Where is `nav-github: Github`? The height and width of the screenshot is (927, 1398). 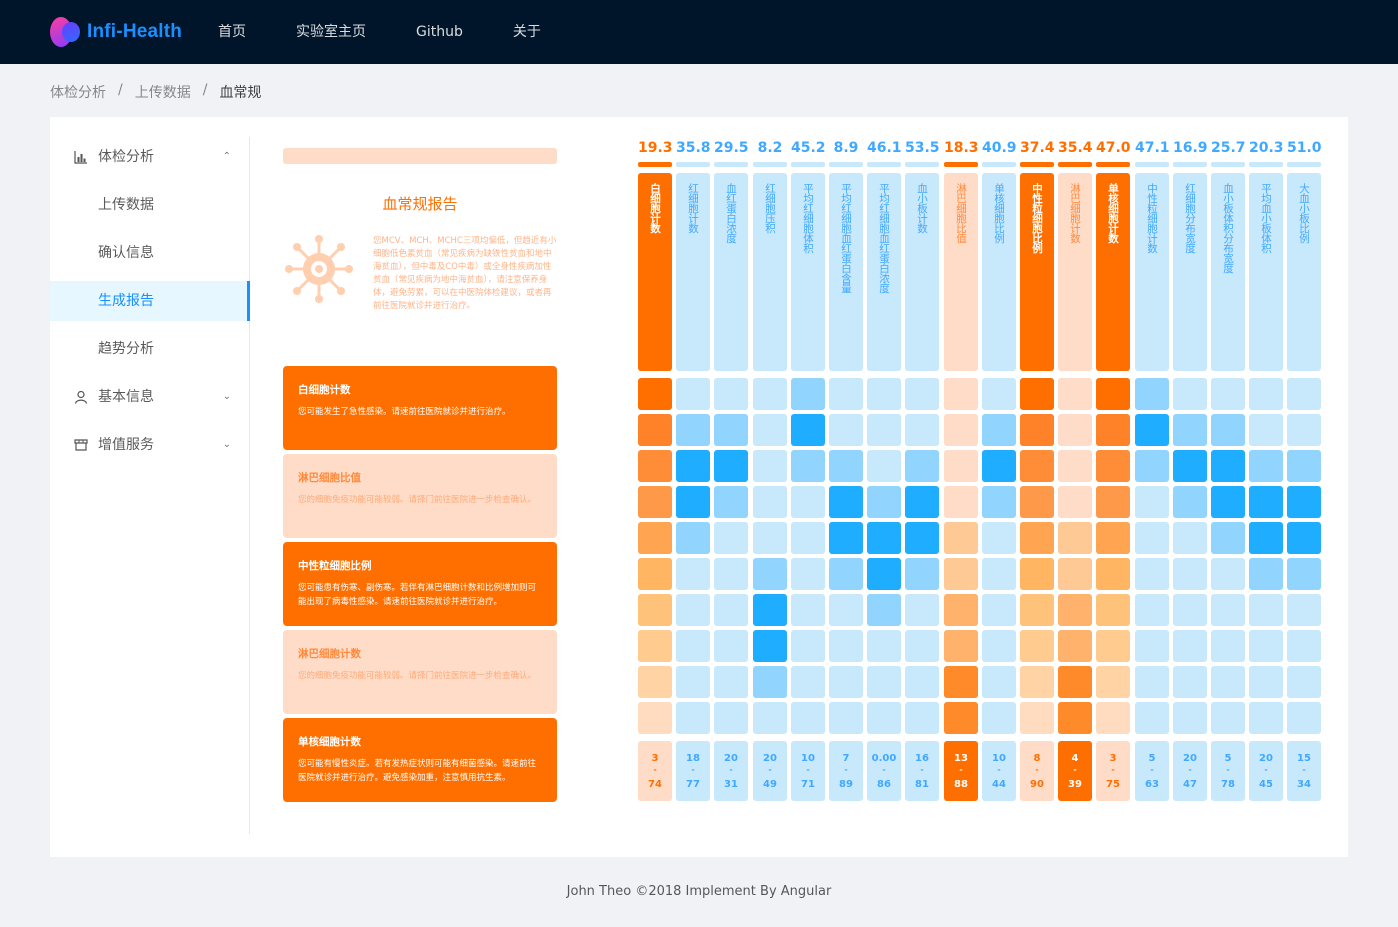 nav-github: Github is located at coordinates (439, 32).